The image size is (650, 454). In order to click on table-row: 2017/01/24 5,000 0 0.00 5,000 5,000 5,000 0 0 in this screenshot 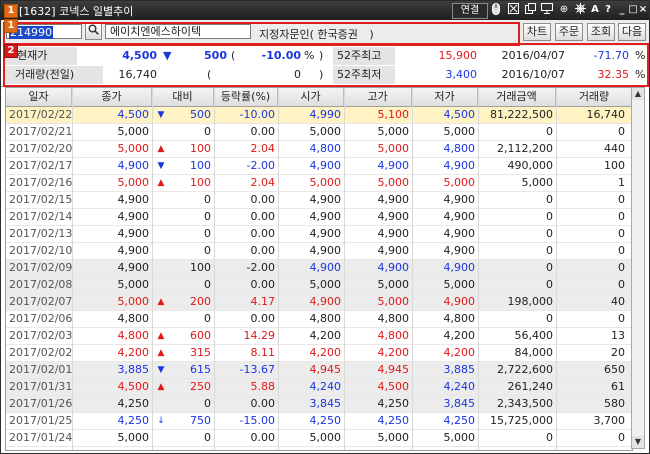, I will do `click(319, 438)`.